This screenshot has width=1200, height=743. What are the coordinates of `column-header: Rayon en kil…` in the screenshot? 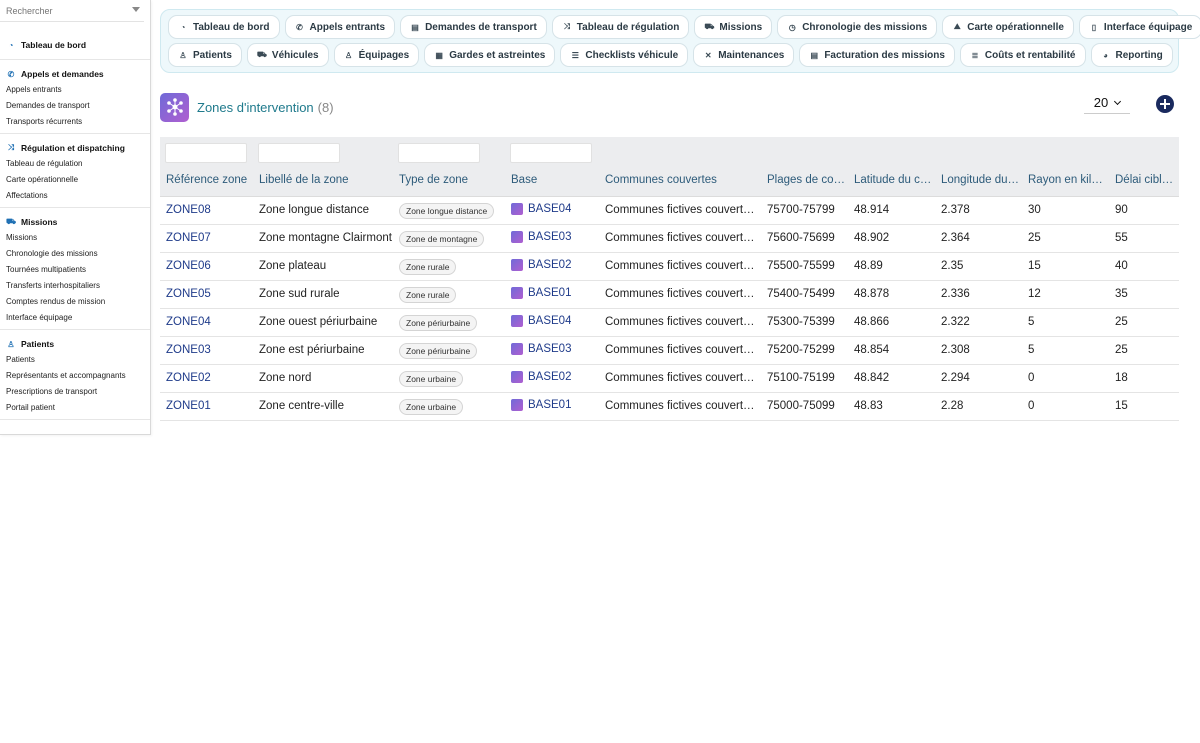 It's located at (1069, 180).